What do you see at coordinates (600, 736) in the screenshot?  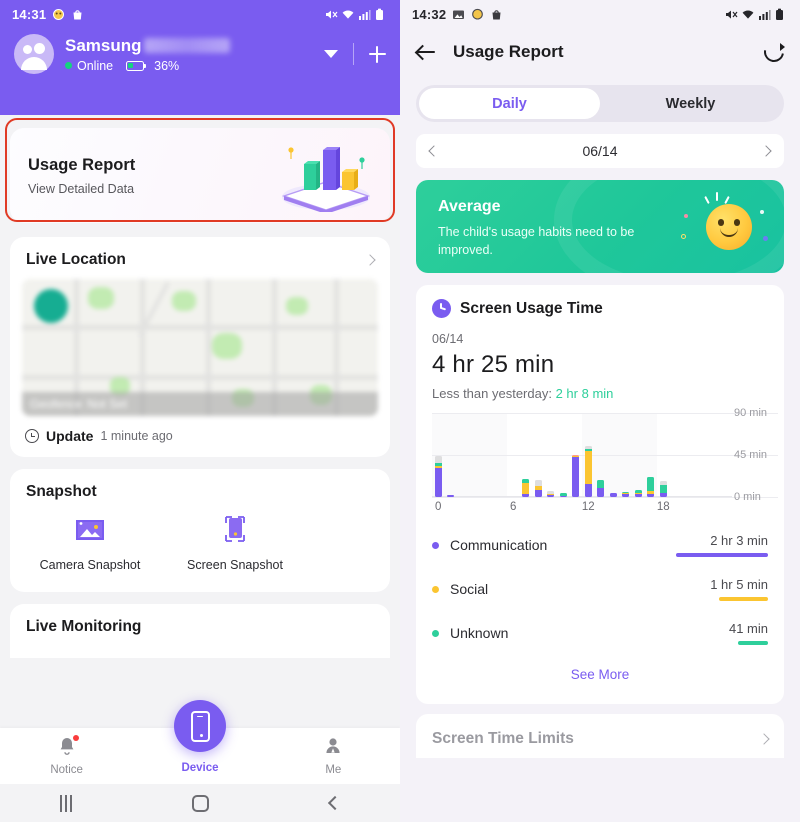 I see `screen-time-limits-card: Screen Time Limits` at bounding box center [600, 736].